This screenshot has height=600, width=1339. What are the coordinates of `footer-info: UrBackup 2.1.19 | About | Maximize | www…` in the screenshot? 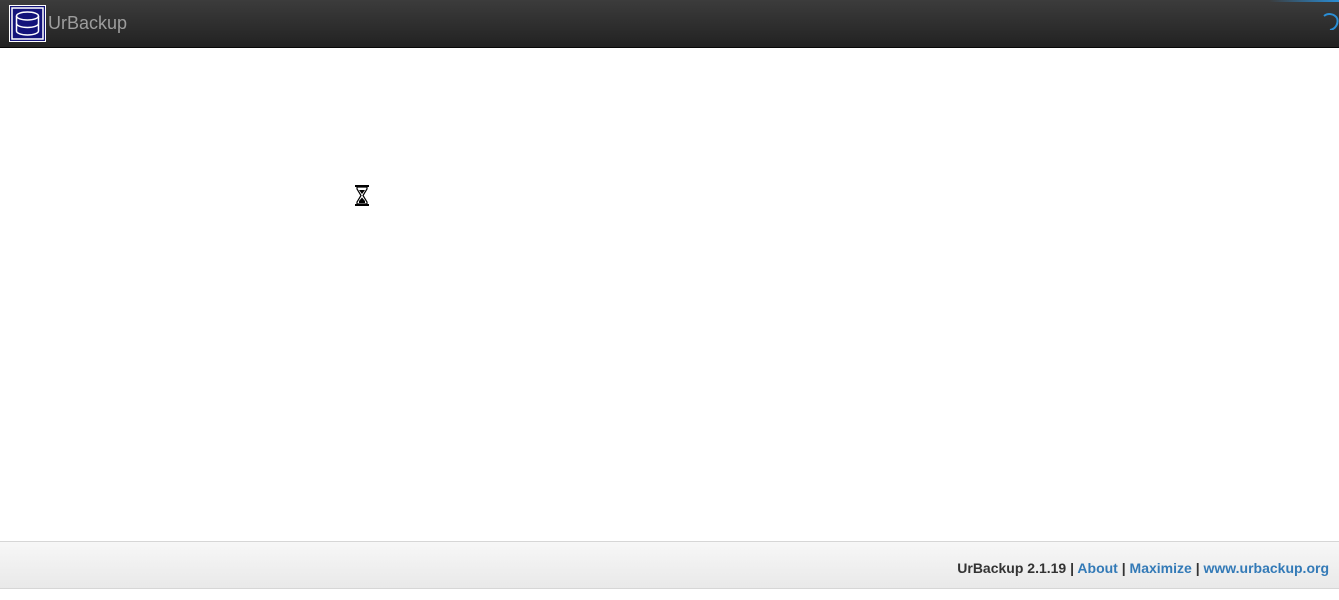 It's located at (1143, 568).